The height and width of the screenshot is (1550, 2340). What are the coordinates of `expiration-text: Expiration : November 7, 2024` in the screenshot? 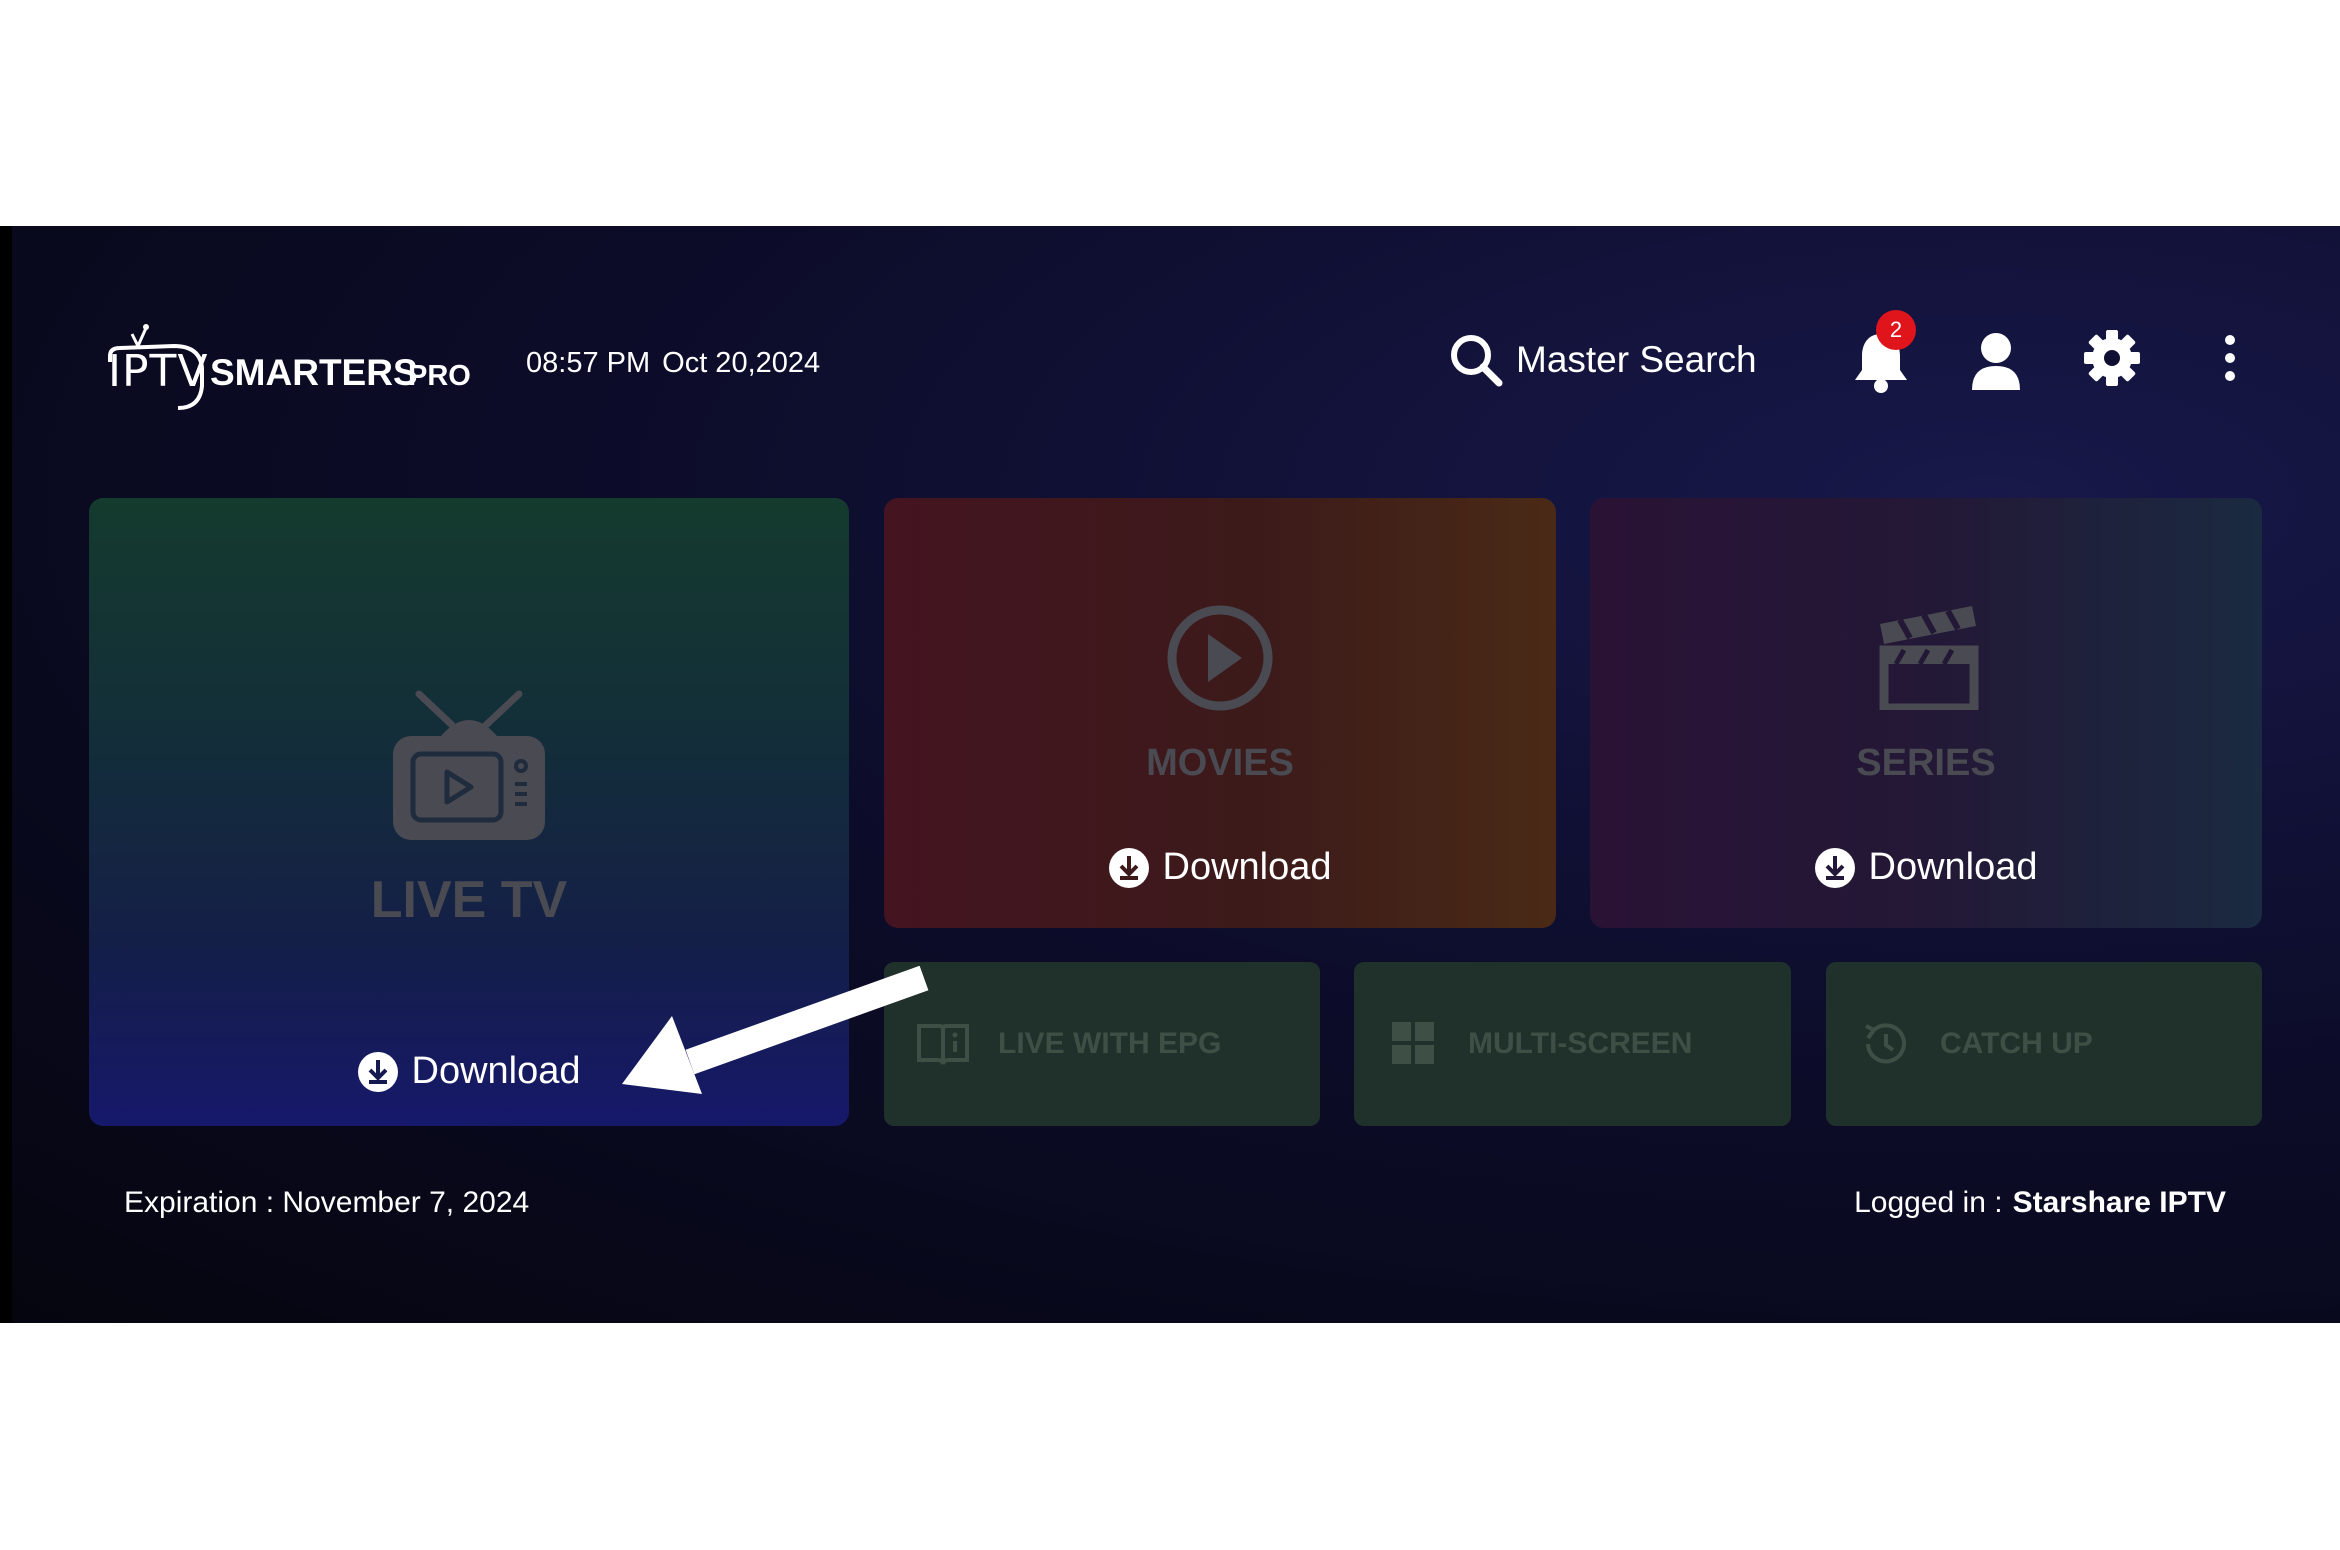 It's located at (327, 1202).